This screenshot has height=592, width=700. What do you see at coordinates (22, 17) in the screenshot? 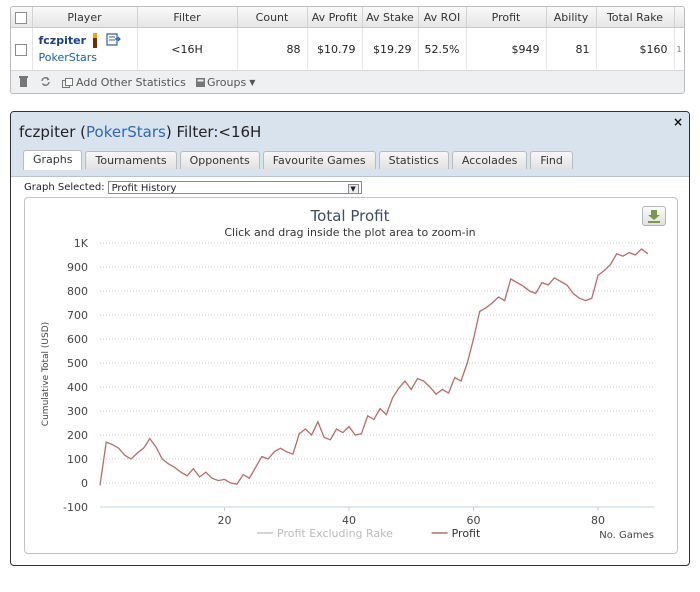
I see `select-all-checkbox` at bounding box center [22, 17].